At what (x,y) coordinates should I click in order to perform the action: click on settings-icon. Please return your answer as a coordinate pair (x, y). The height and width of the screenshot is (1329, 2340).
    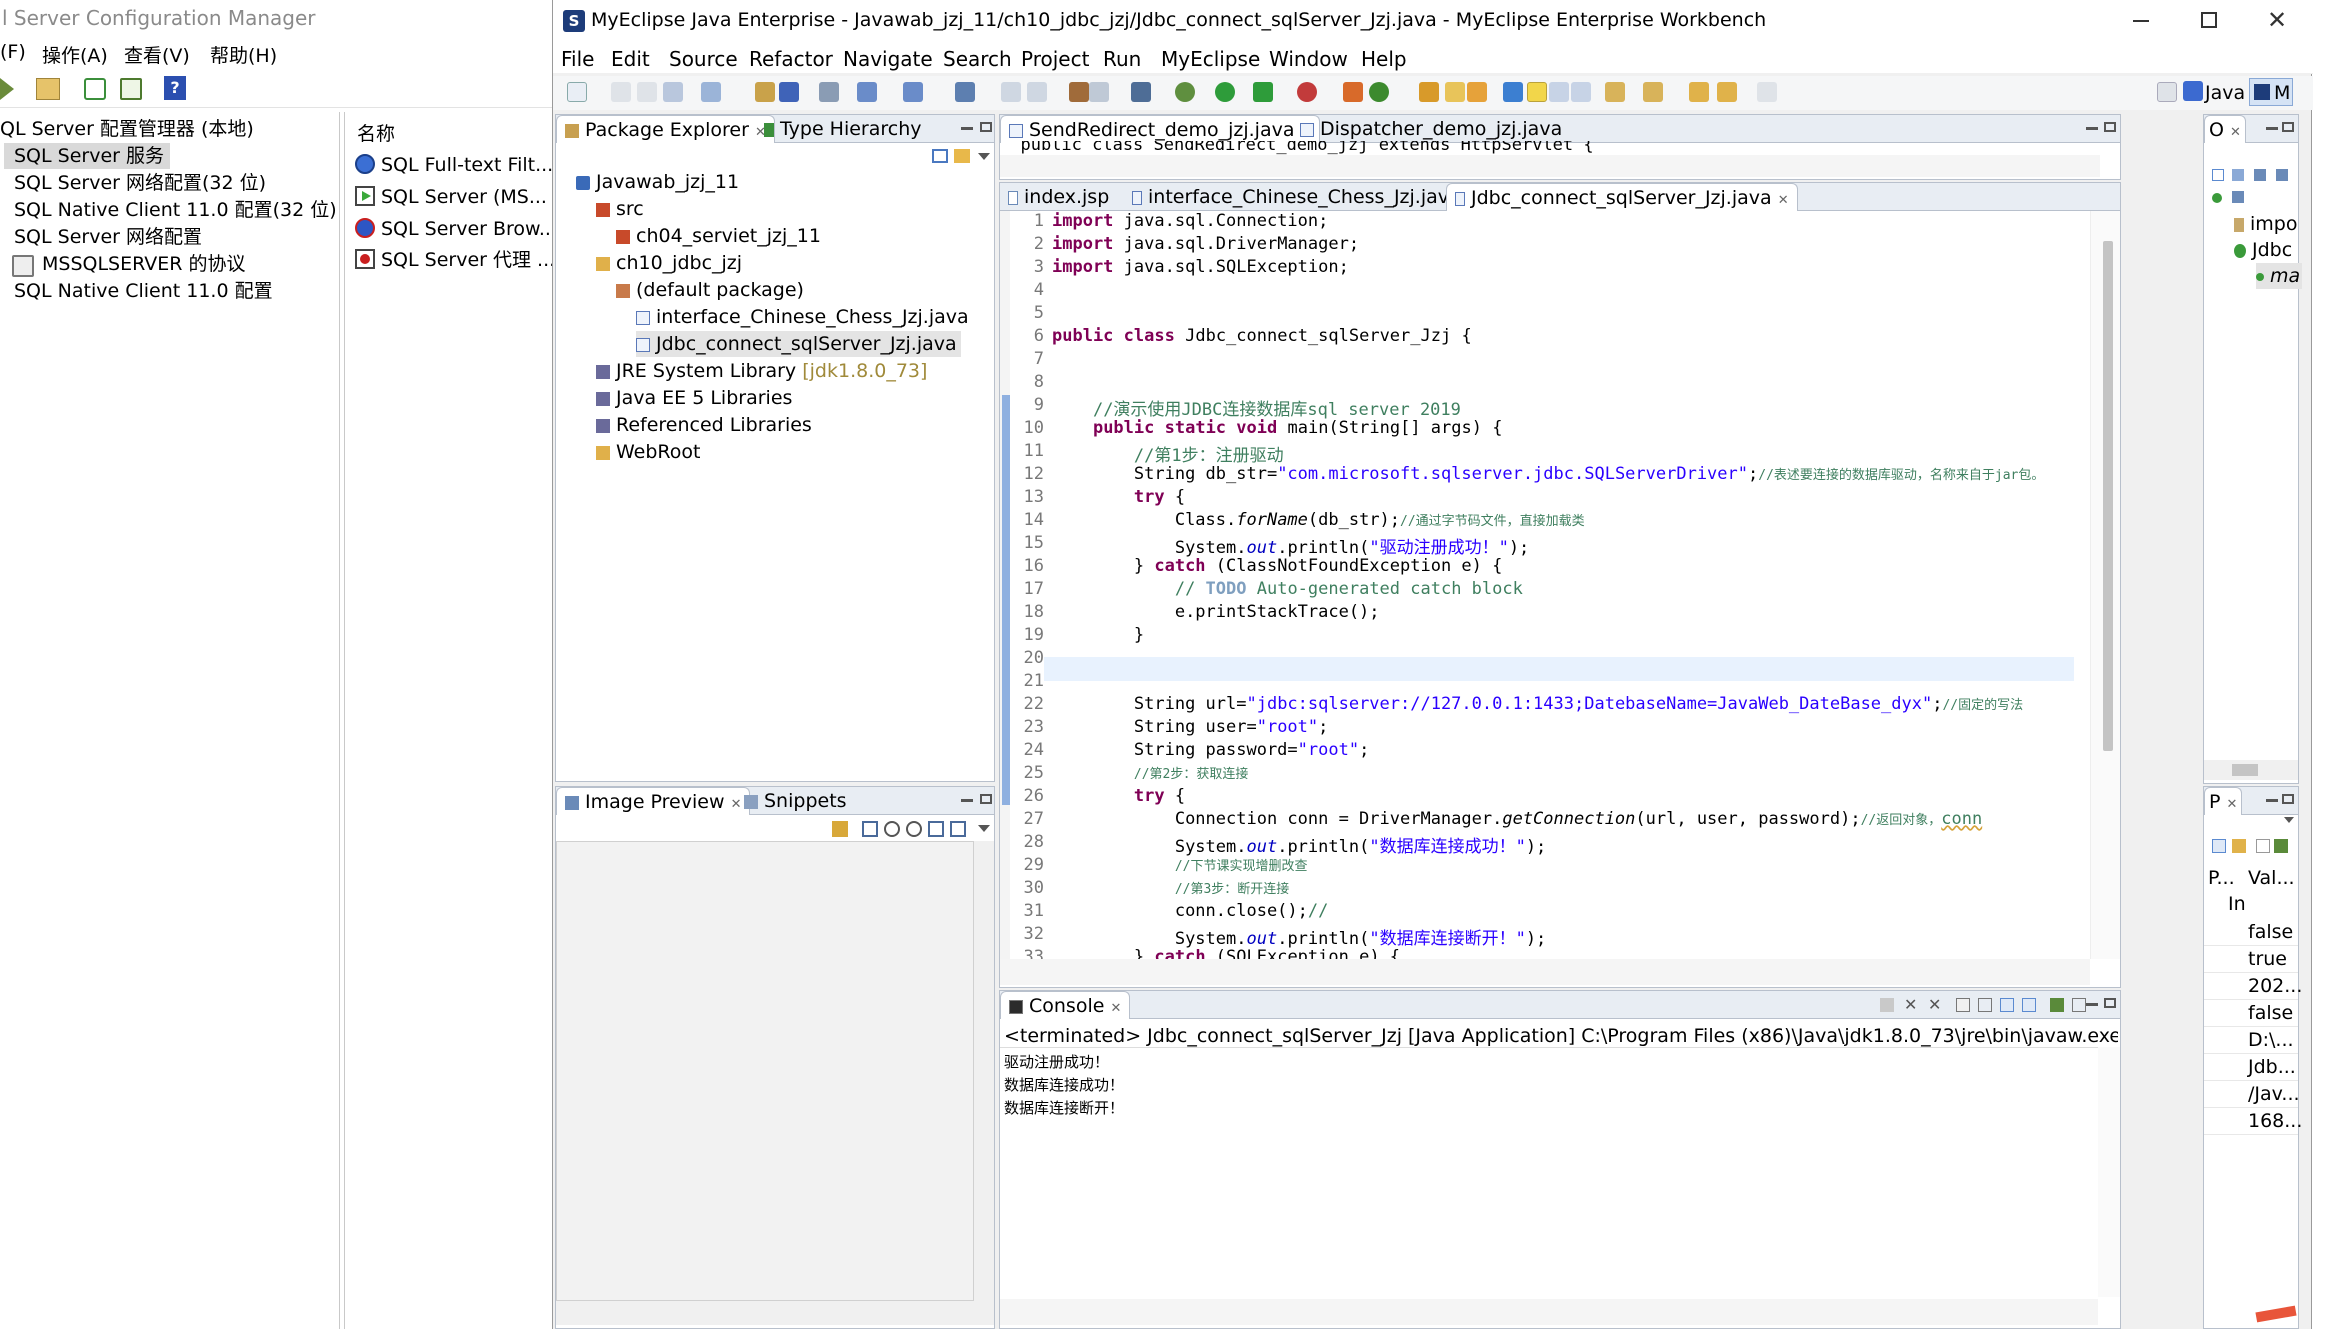
    Looking at the image, I should click on (840, 829).